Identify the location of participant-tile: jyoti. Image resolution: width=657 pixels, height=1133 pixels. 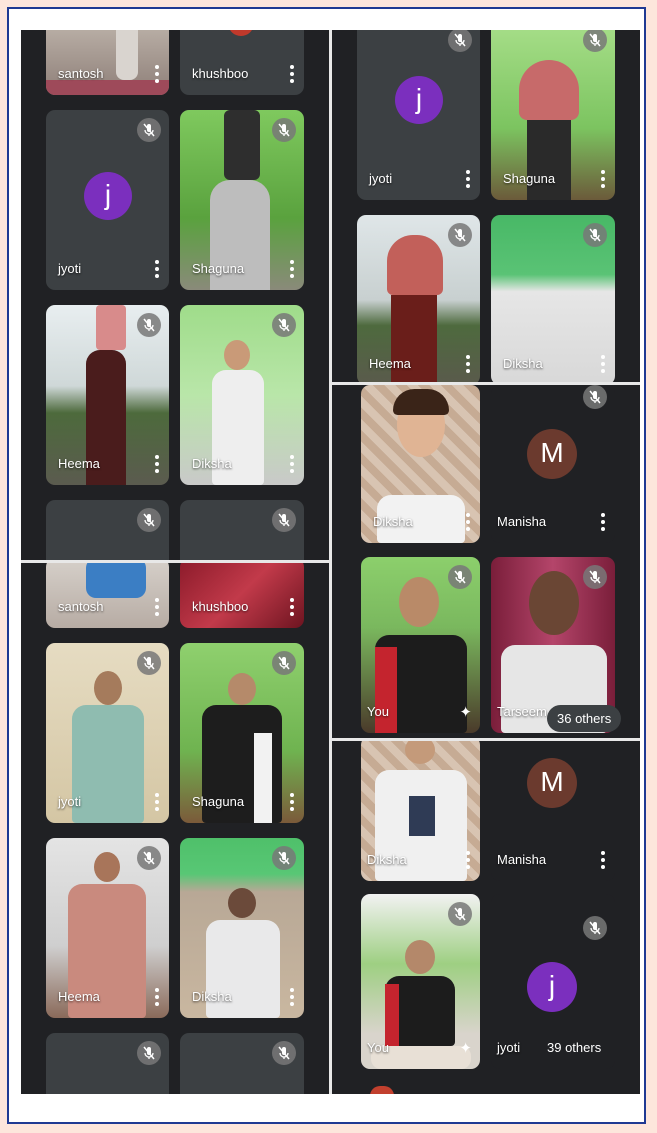
(107, 733).